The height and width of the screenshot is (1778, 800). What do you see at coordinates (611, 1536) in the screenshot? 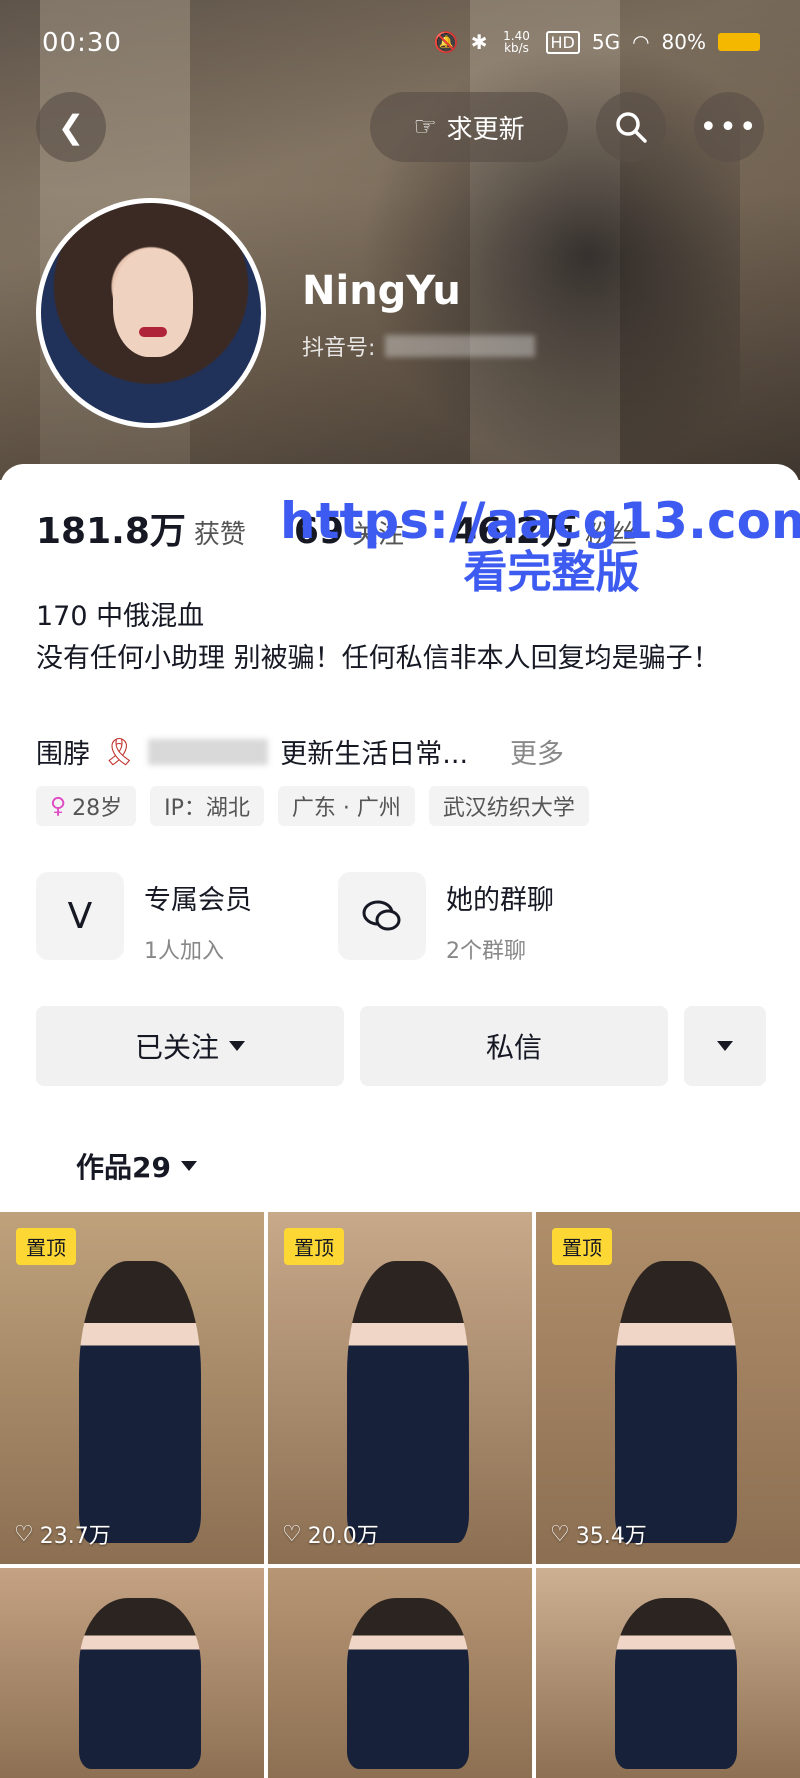
I see `video-likes-count: 35.4万` at bounding box center [611, 1536].